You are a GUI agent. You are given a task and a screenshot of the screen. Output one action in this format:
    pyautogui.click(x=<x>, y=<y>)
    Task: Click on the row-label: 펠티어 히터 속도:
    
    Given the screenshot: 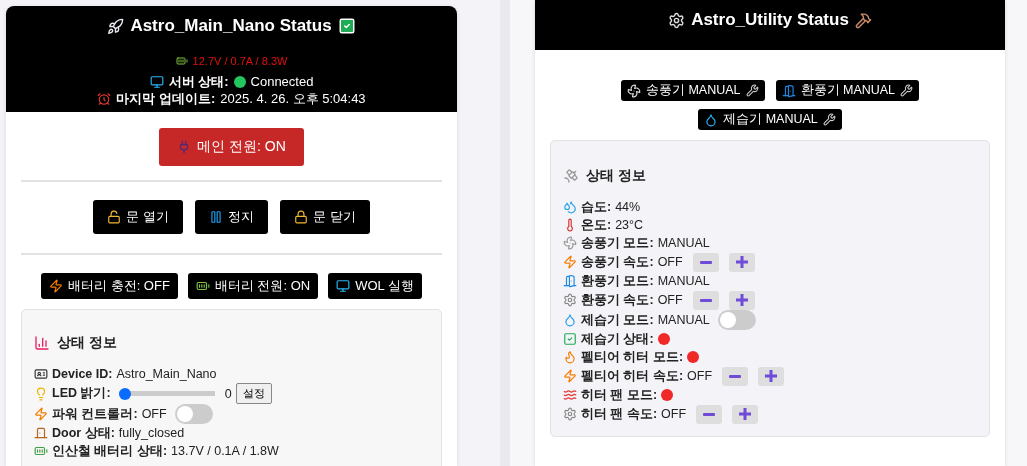 What is the action you would take?
    pyautogui.click(x=632, y=376)
    